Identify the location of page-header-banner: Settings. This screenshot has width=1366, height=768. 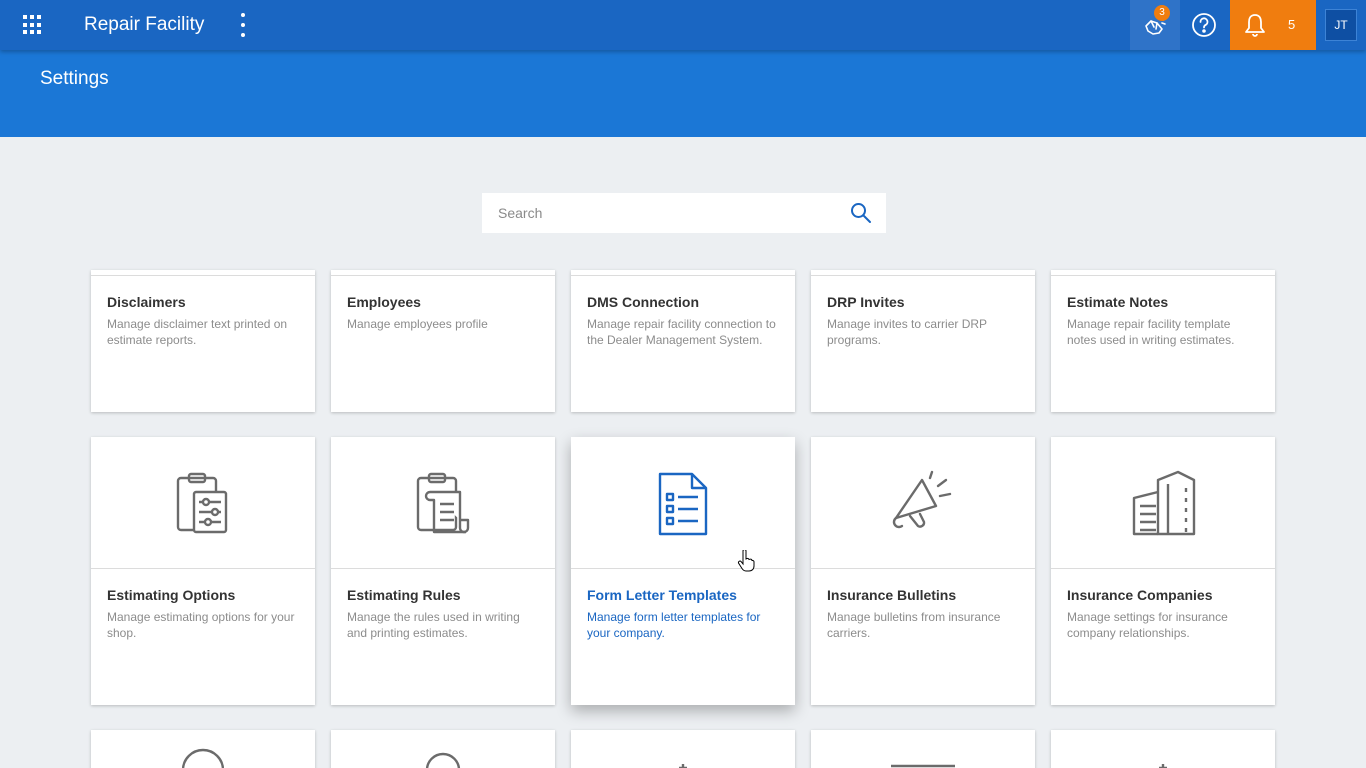
(683, 93).